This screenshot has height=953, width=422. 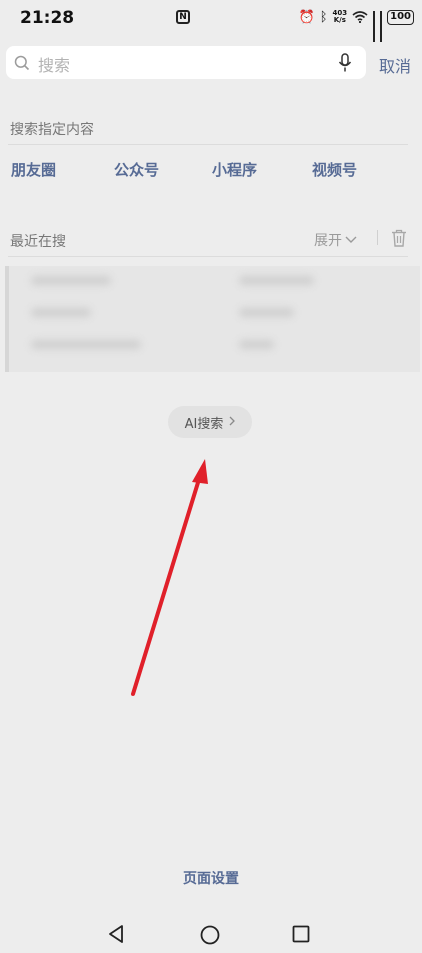 I want to click on system-nav-bar, so click(x=211, y=934).